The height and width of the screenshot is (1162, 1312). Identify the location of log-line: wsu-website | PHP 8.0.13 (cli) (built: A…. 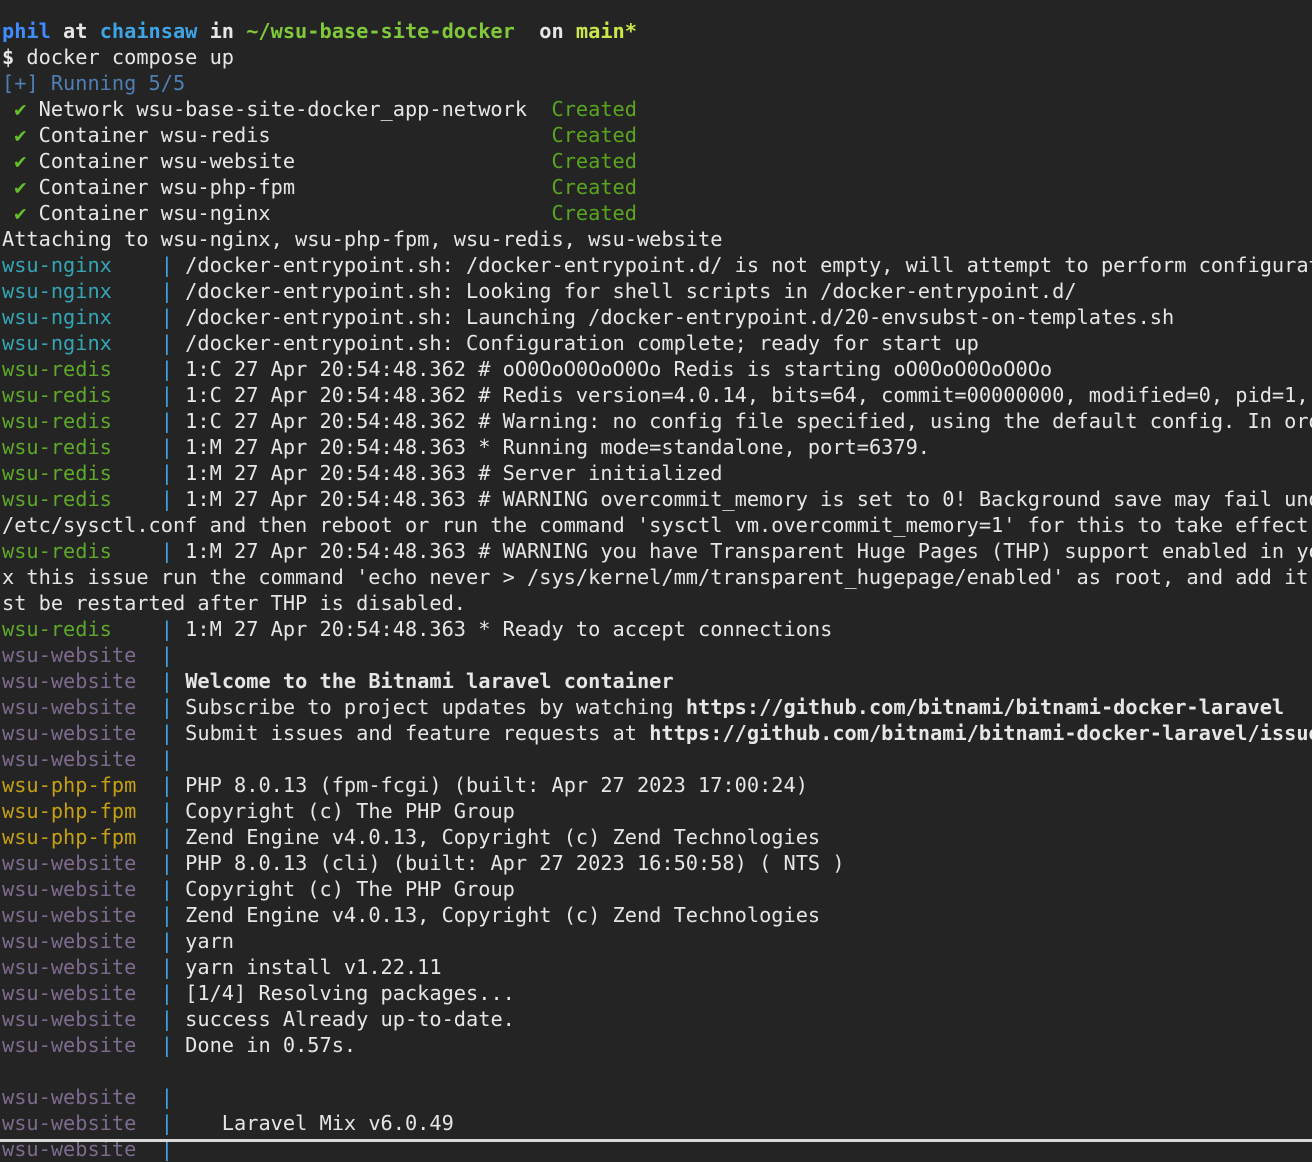
(657, 863).